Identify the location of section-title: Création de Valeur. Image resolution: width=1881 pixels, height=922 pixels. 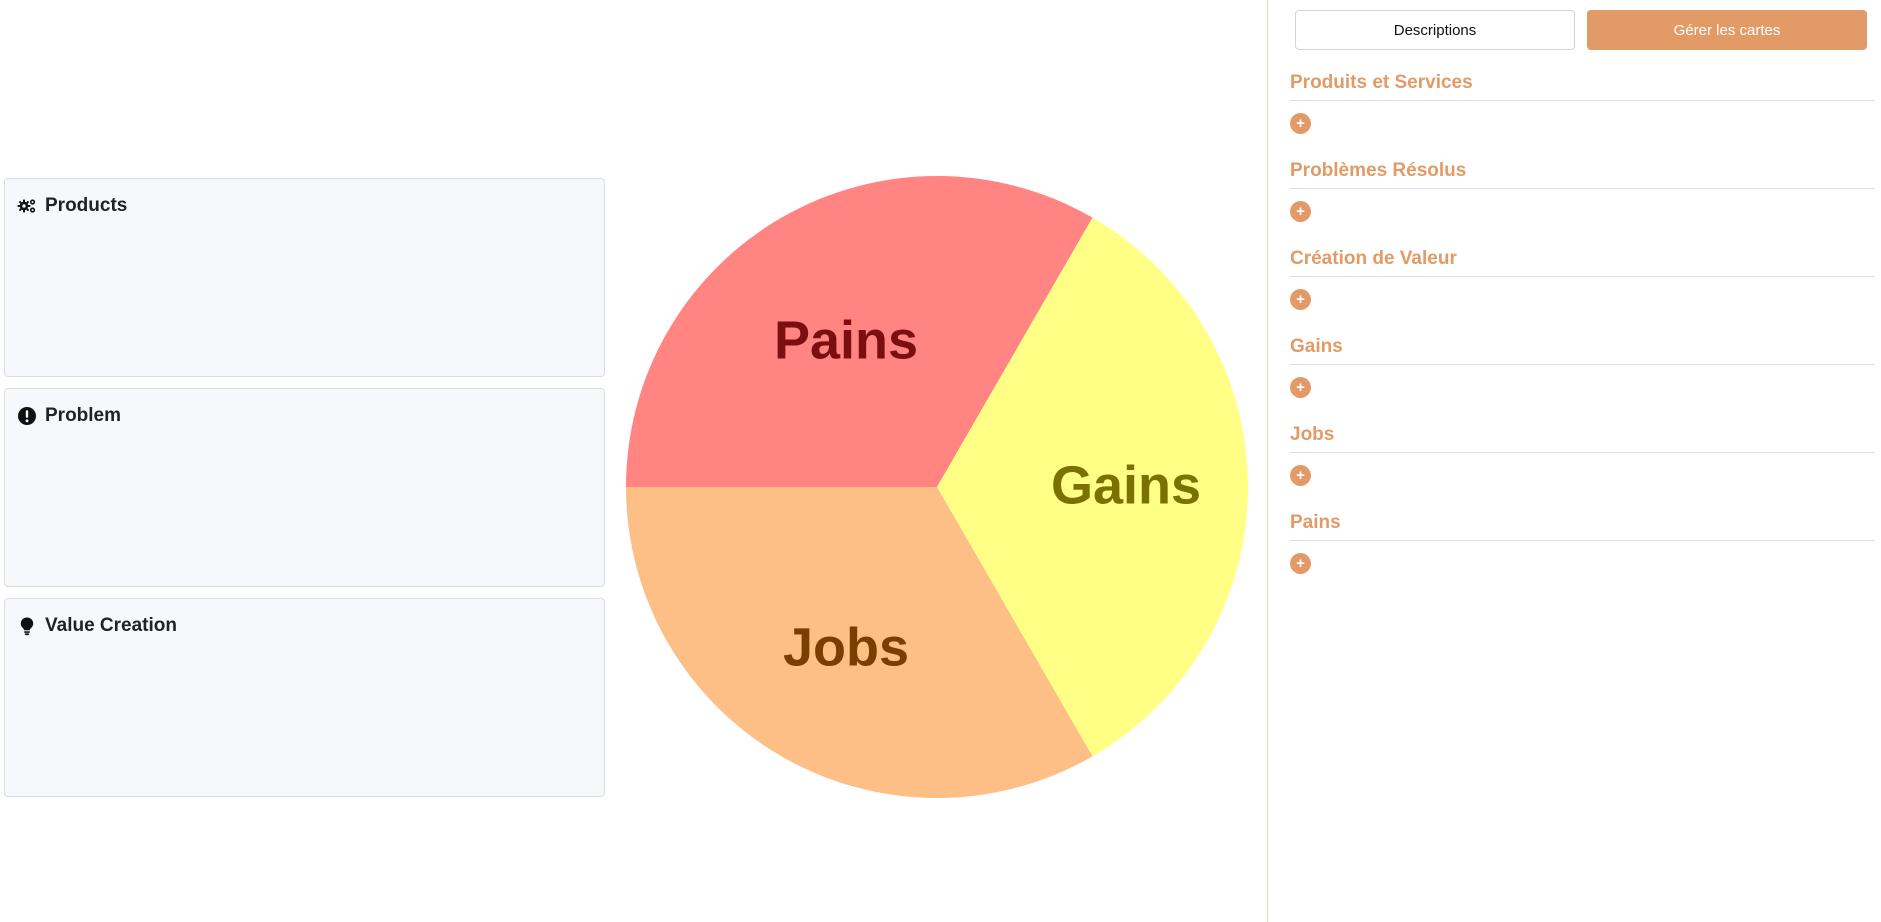
(1582, 262).